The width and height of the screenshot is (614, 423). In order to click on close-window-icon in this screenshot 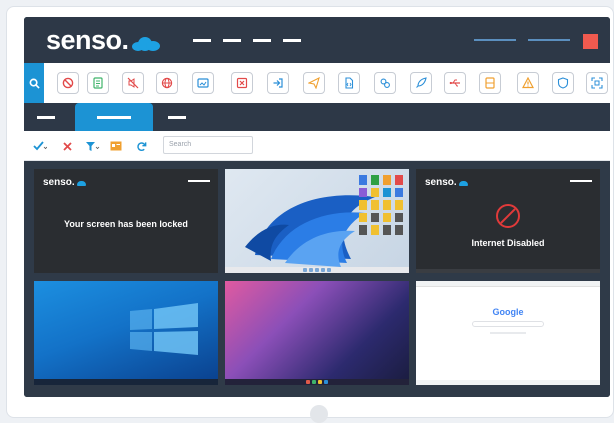, I will do `click(242, 83)`.